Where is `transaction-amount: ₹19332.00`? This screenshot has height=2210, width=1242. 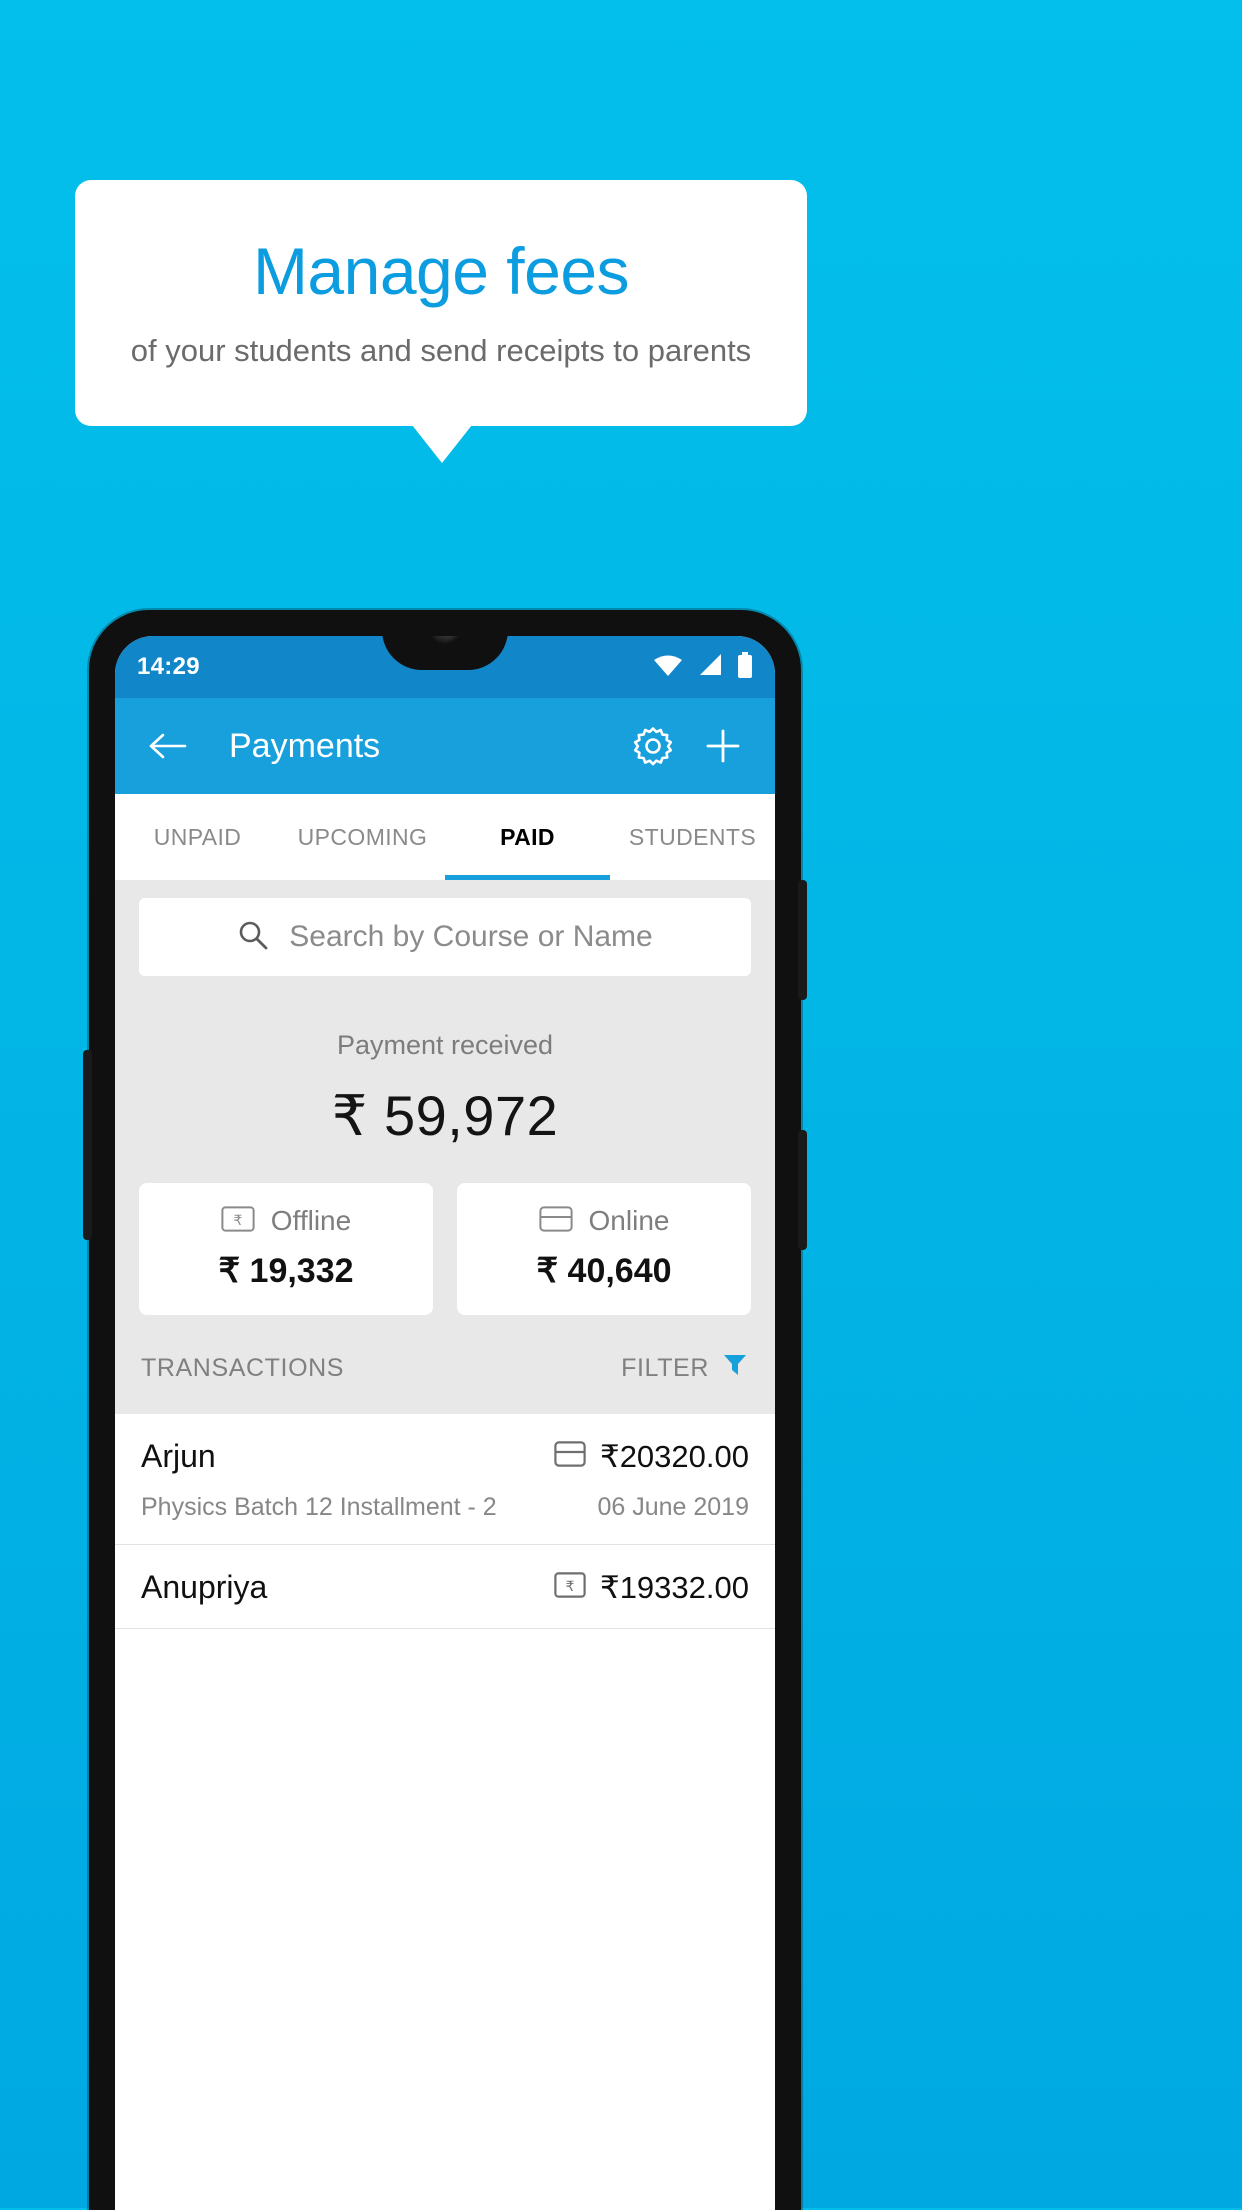
transaction-amount: ₹19332.00 is located at coordinates (674, 1587).